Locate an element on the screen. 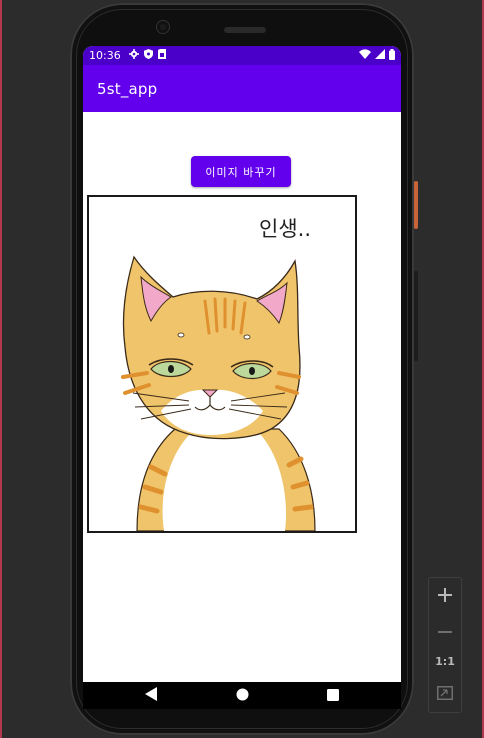 The height and width of the screenshot is (738, 484). home-button is located at coordinates (242, 695).